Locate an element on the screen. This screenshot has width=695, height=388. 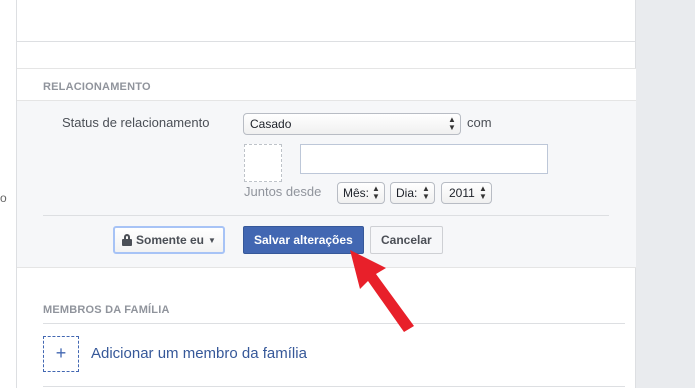
red-arrow-annotation is located at coordinates (382, 291).